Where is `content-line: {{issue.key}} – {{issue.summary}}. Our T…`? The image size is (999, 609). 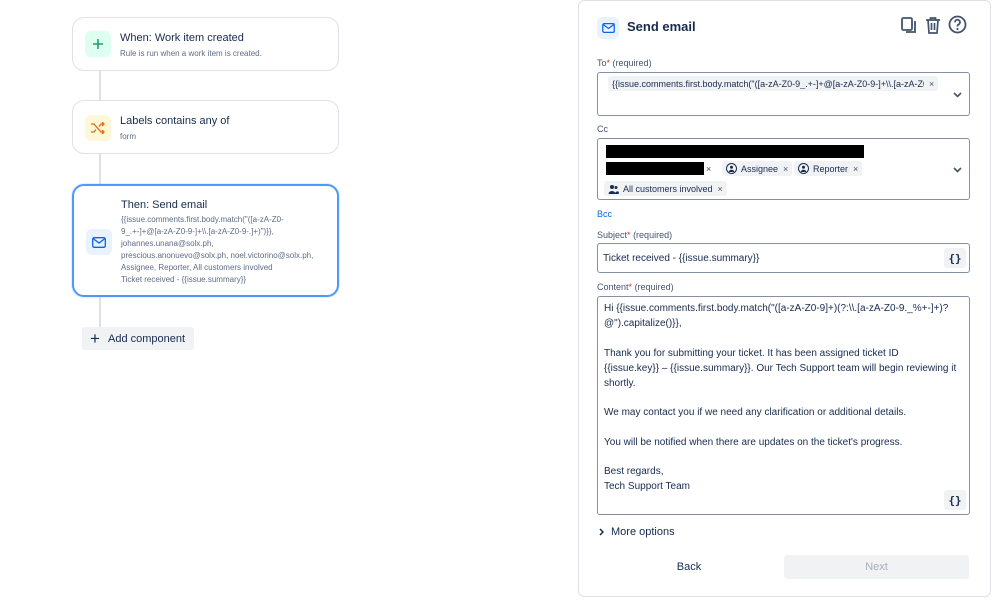
content-line: {{issue.key}} – {{issue.summary}}. Our T… is located at coordinates (780, 368).